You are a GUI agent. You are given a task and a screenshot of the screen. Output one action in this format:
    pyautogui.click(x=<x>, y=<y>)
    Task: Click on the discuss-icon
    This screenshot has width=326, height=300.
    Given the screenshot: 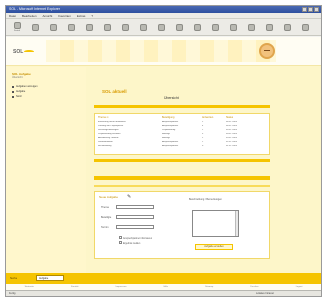 What is the action you would take?
    pyautogui.click(x=215, y=27)
    